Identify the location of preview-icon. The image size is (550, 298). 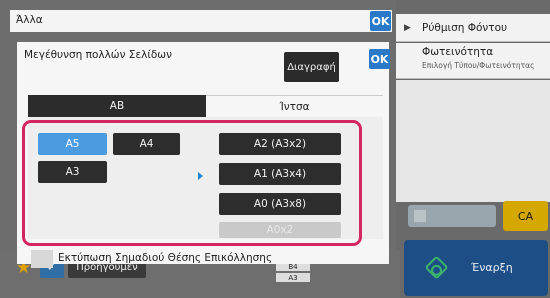
(420, 216).